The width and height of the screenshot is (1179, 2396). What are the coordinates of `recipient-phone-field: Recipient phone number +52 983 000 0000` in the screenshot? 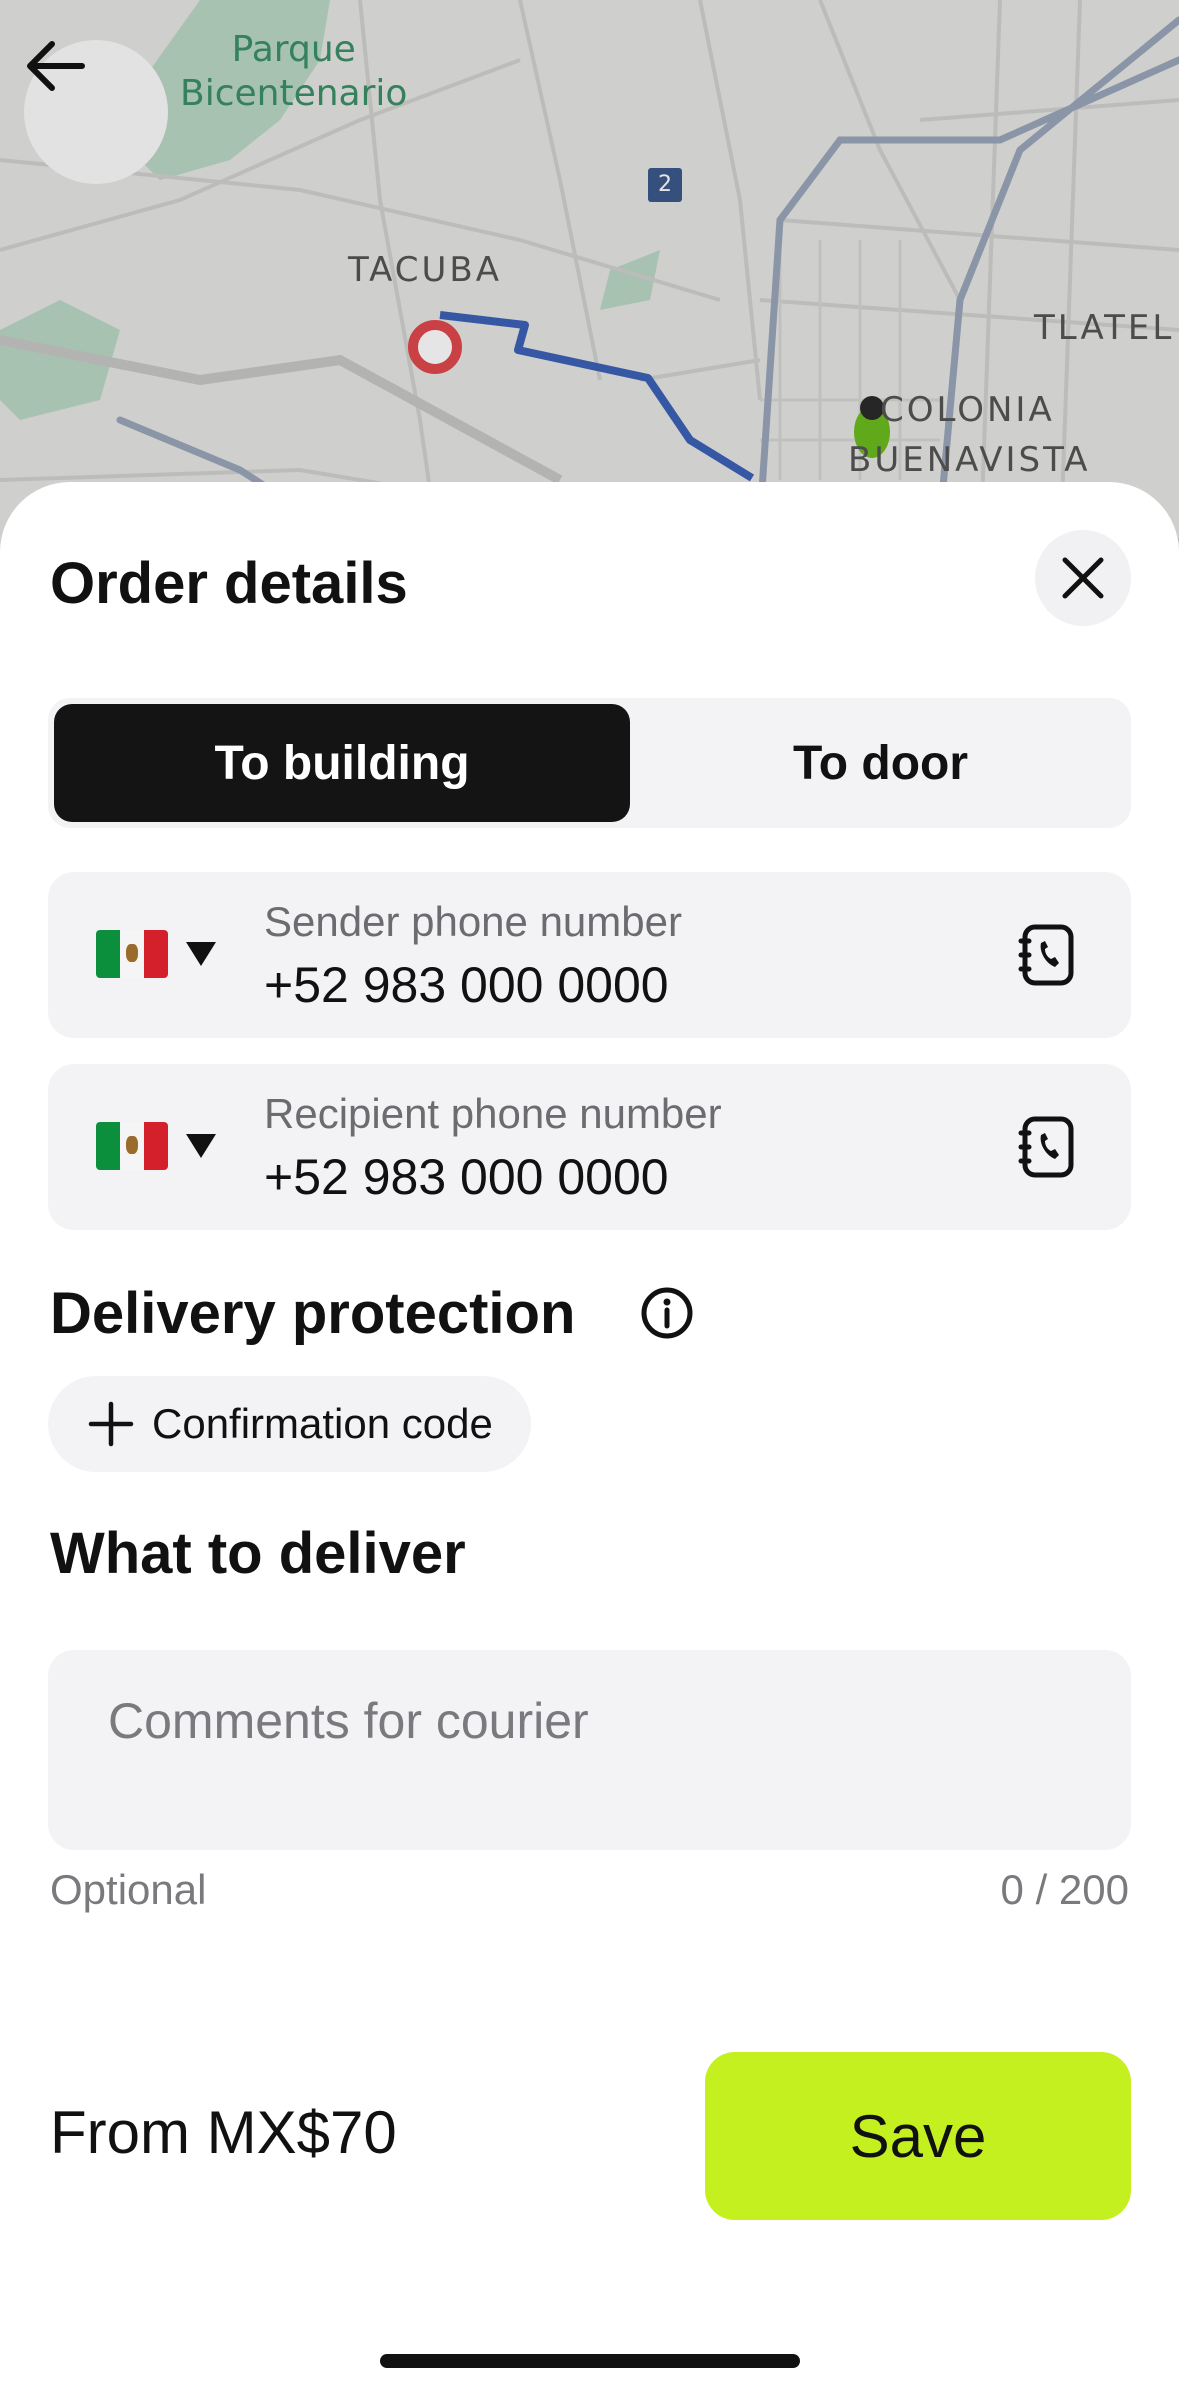 It's located at (589, 1147).